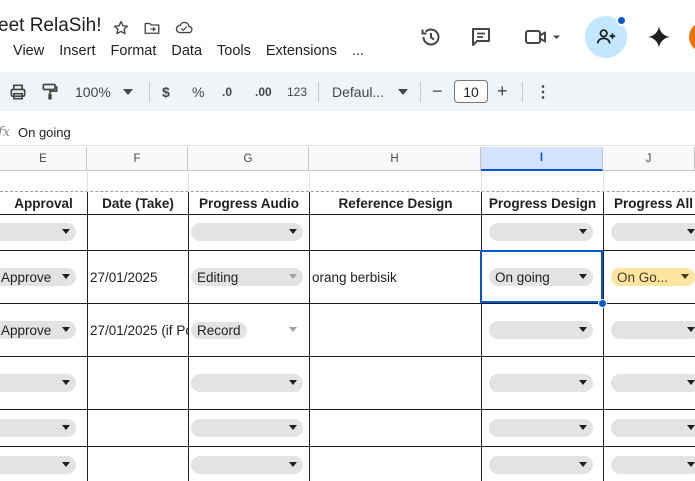 This screenshot has width=695, height=481. What do you see at coordinates (649, 159) in the screenshot?
I see `column-header-j: J` at bounding box center [649, 159].